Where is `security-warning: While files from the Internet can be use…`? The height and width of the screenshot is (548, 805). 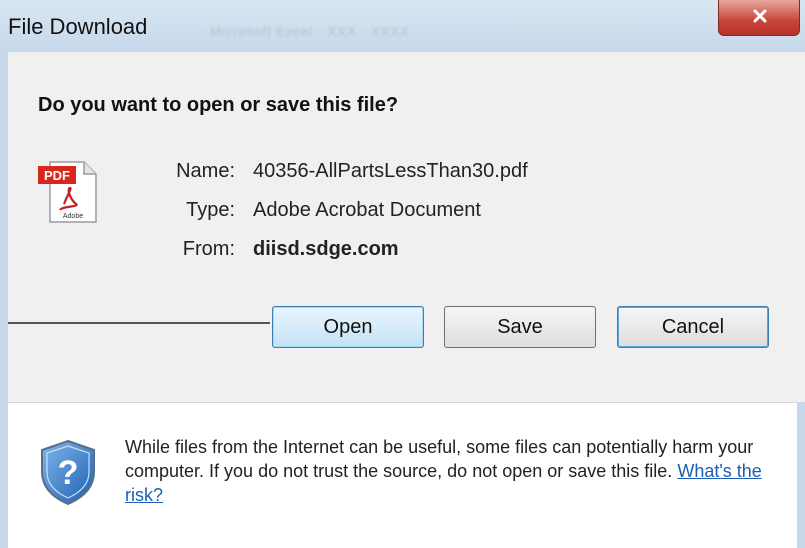
security-warning: While files from the Internet can be use… is located at coordinates (455, 471).